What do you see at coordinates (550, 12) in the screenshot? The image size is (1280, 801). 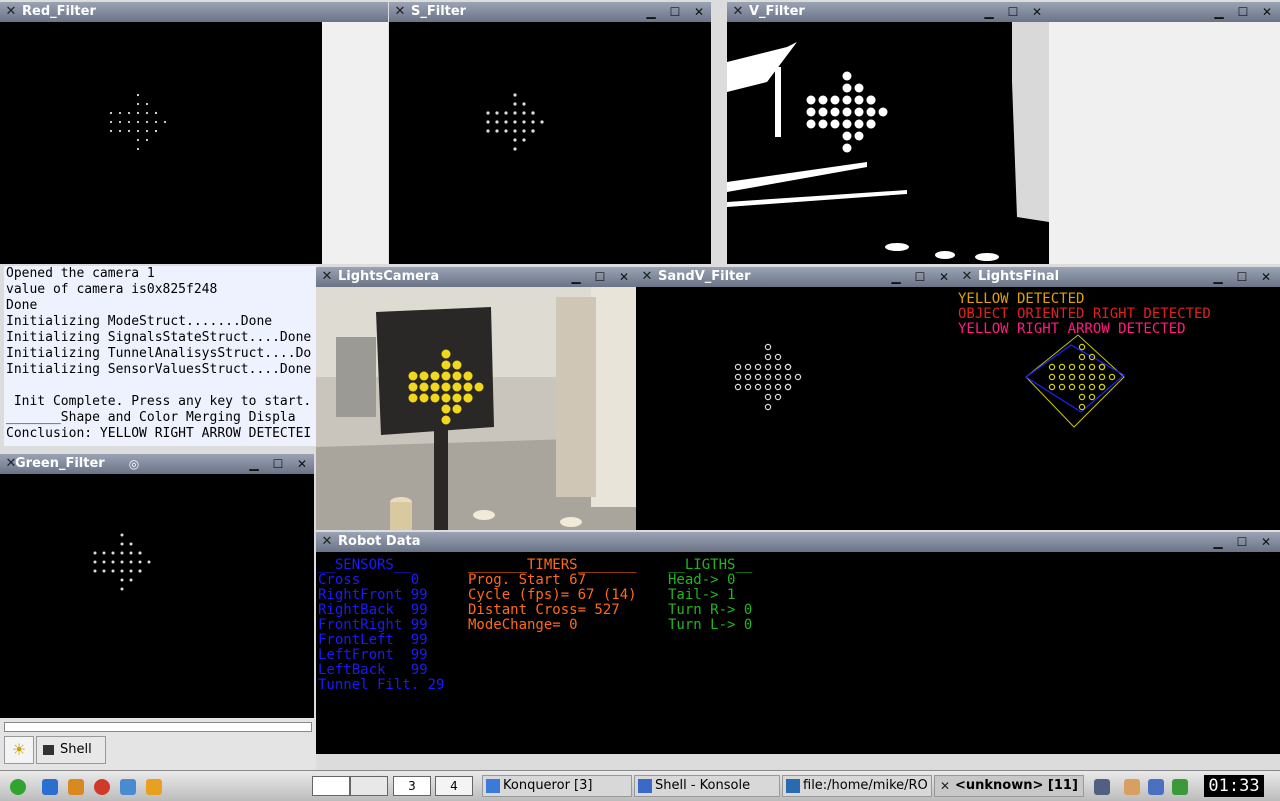 I see `s-filter-titlebar: ✕ S_Filter ▁ ☐ ✕` at bounding box center [550, 12].